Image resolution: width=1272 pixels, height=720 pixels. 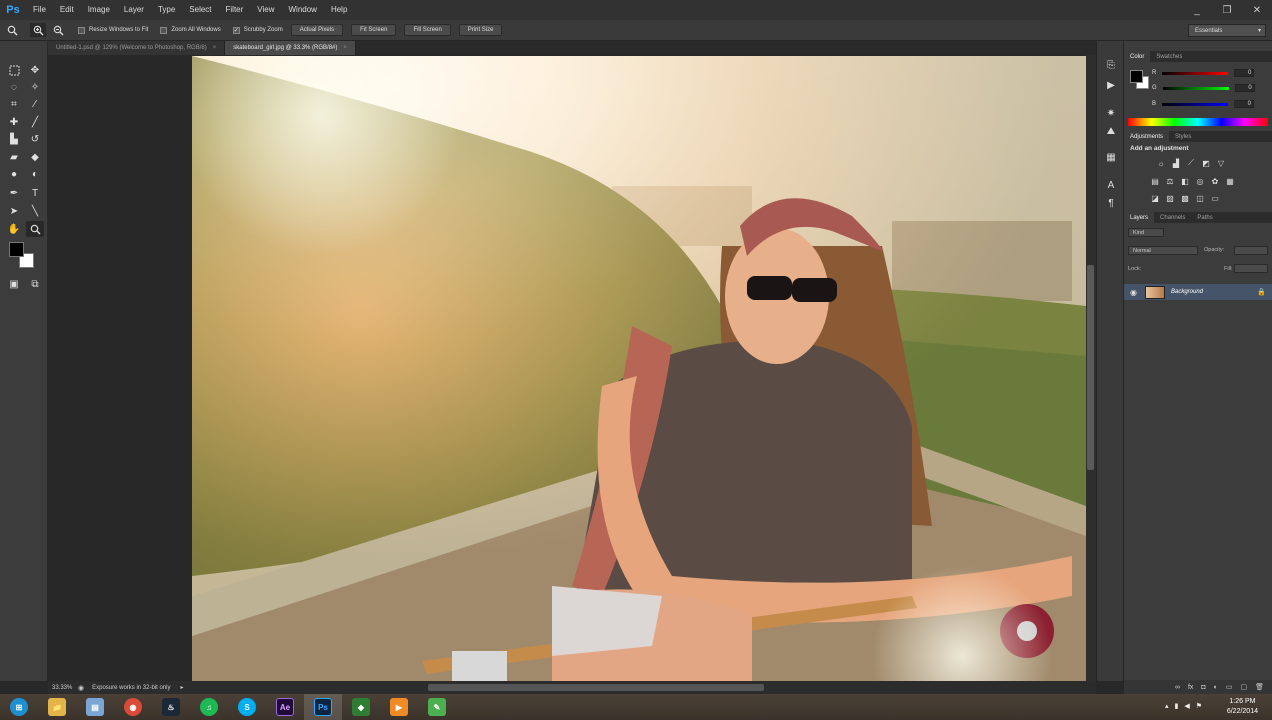 What do you see at coordinates (235, 10) in the screenshot?
I see `menu-filter: Filter` at bounding box center [235, 10].